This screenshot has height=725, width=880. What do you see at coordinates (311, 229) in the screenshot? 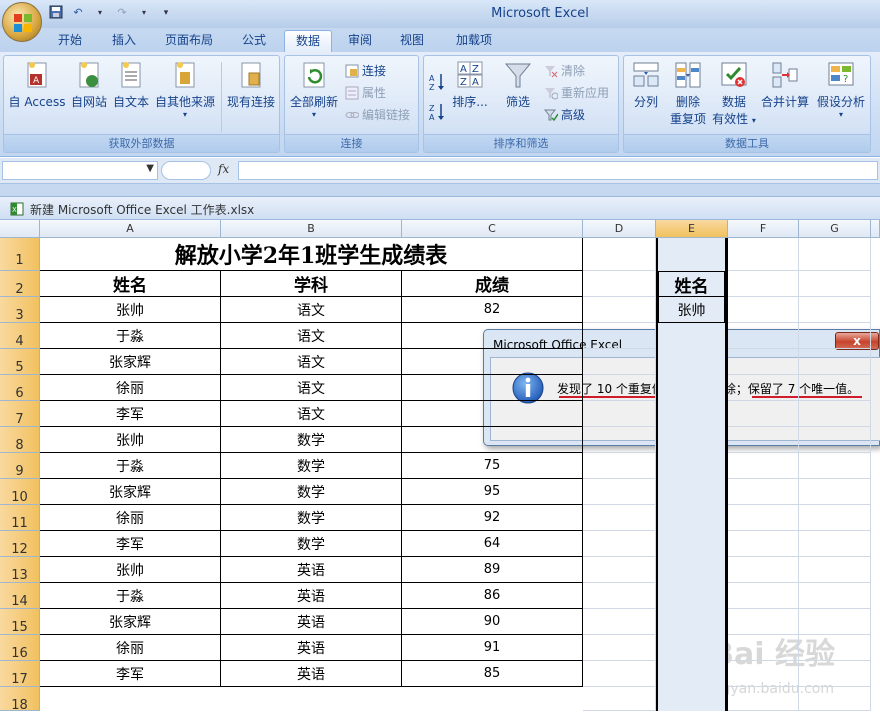
I see `column-header-b: B` at bounding box center [311, 229].